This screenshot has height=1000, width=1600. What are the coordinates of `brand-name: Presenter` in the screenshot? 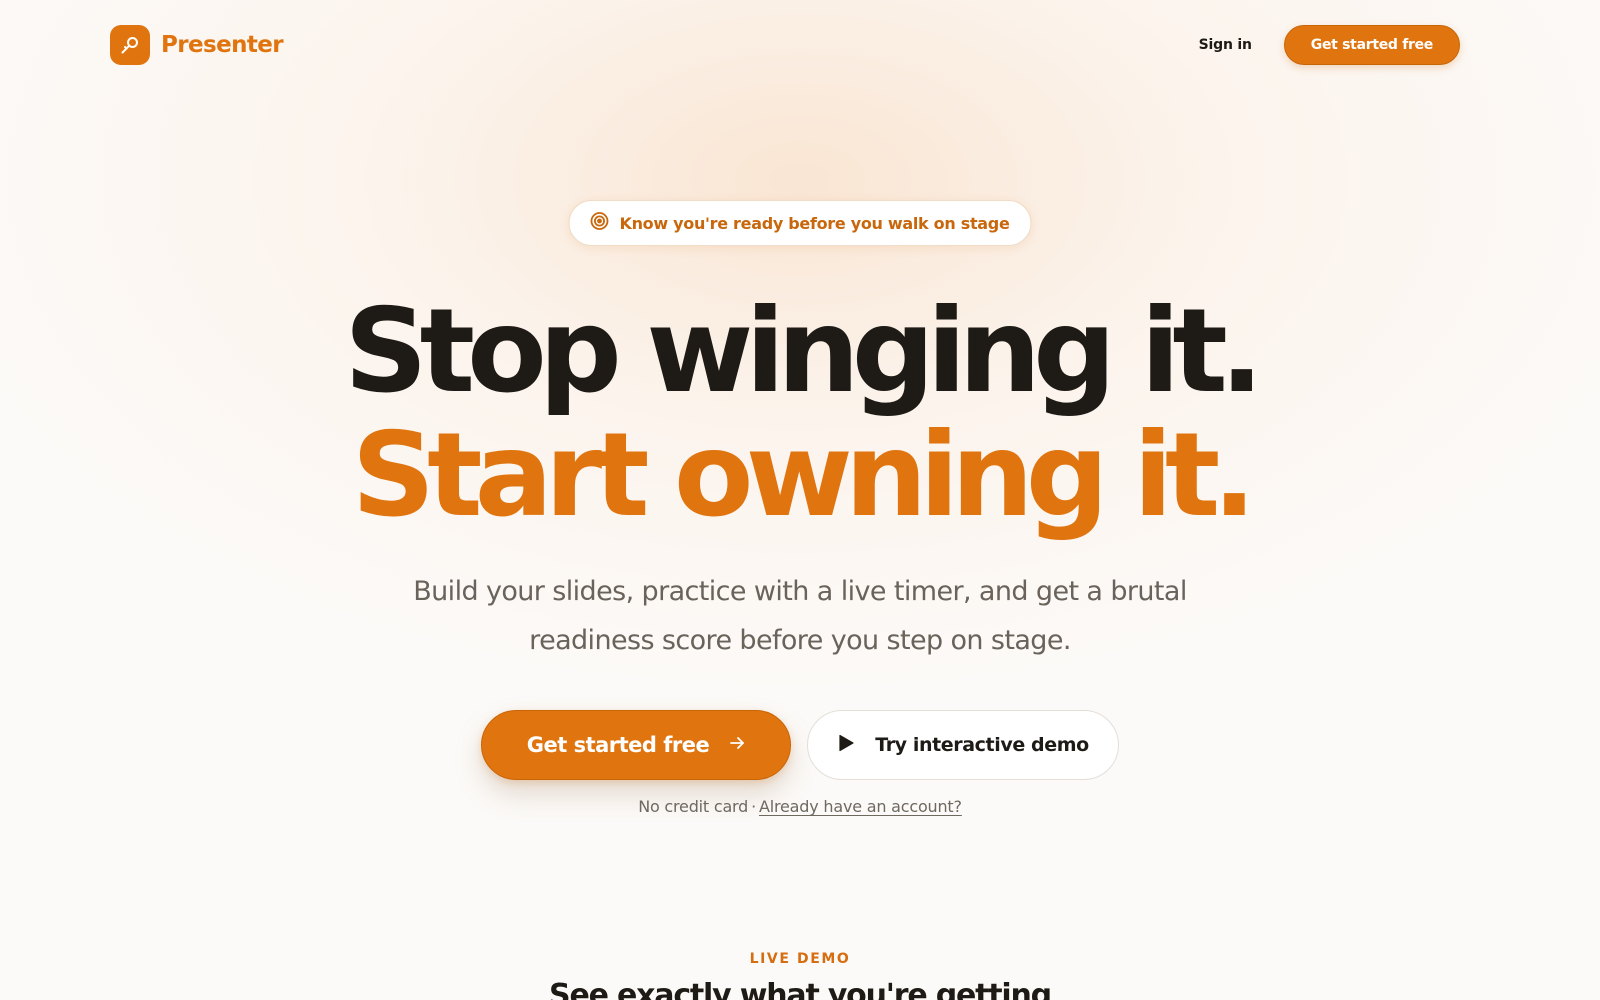 It's located at (222, 45).